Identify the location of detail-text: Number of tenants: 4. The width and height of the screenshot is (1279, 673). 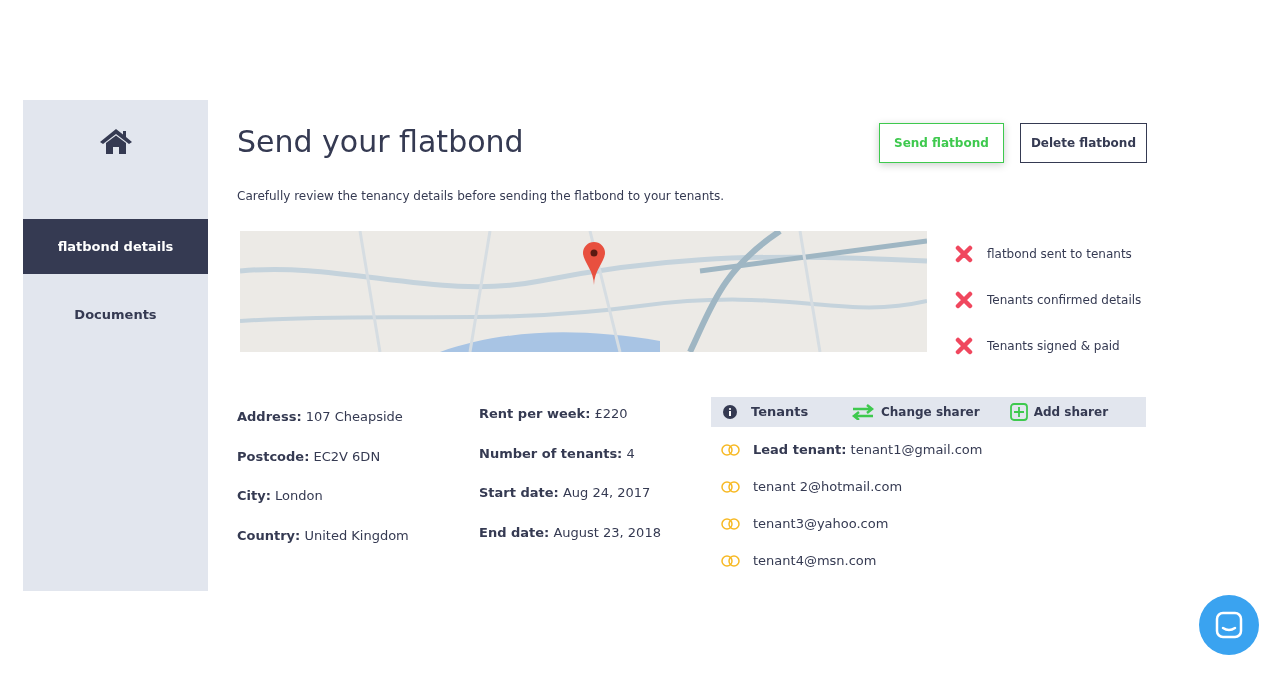
(557, 453).